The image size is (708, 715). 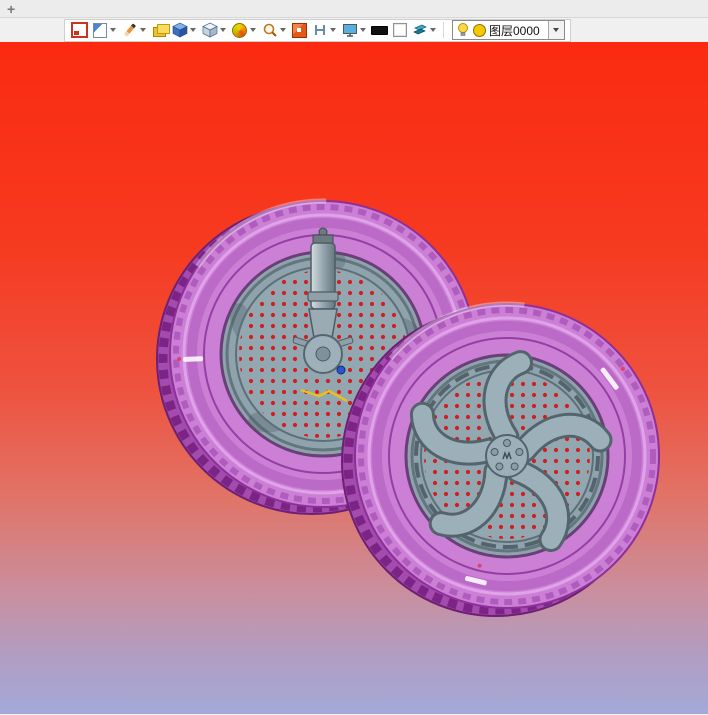 What do you see at coordinates (179, 30) in the screenshot?
I see `solid-cube-icon` at bounding box center [179, 30].